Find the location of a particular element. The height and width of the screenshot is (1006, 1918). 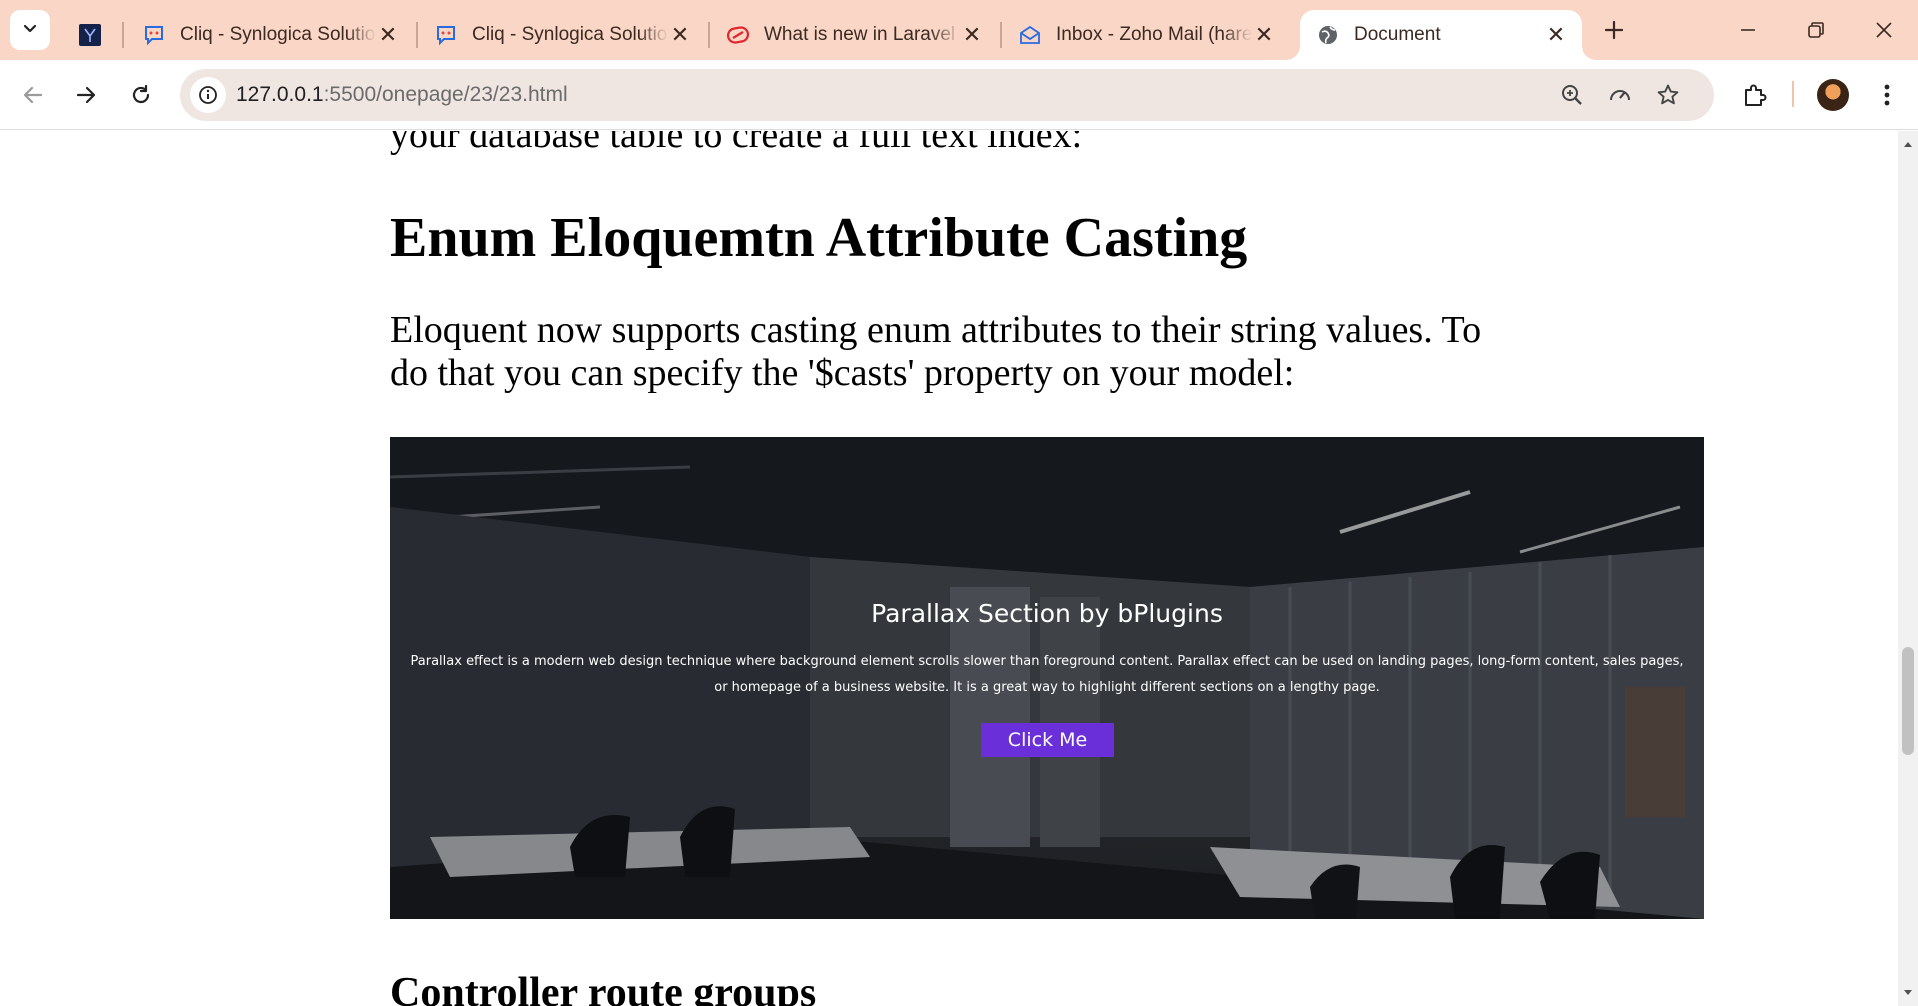

click-me-button: Click Me is located at coordinates (1047, 740).